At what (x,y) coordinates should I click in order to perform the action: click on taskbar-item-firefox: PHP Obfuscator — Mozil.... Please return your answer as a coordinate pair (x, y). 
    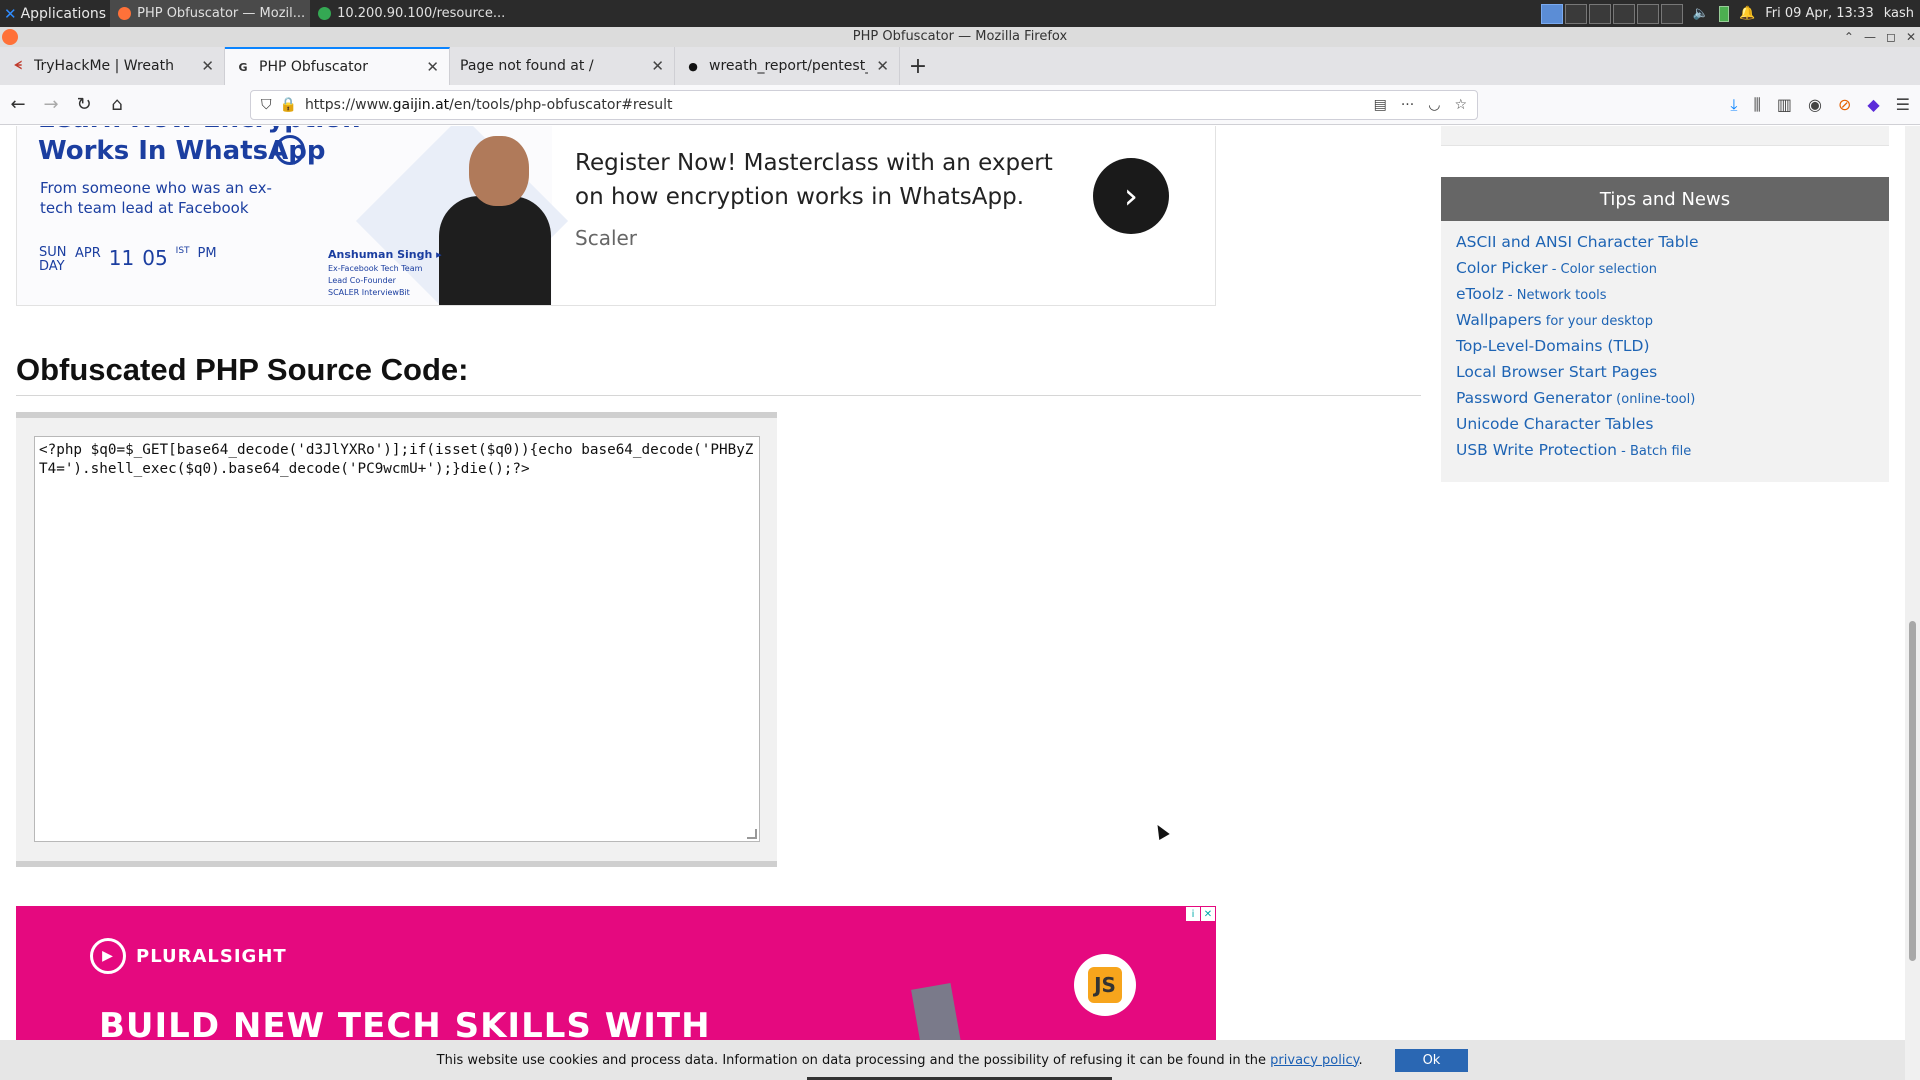
    Looking at the image, I should click on (210, 13).